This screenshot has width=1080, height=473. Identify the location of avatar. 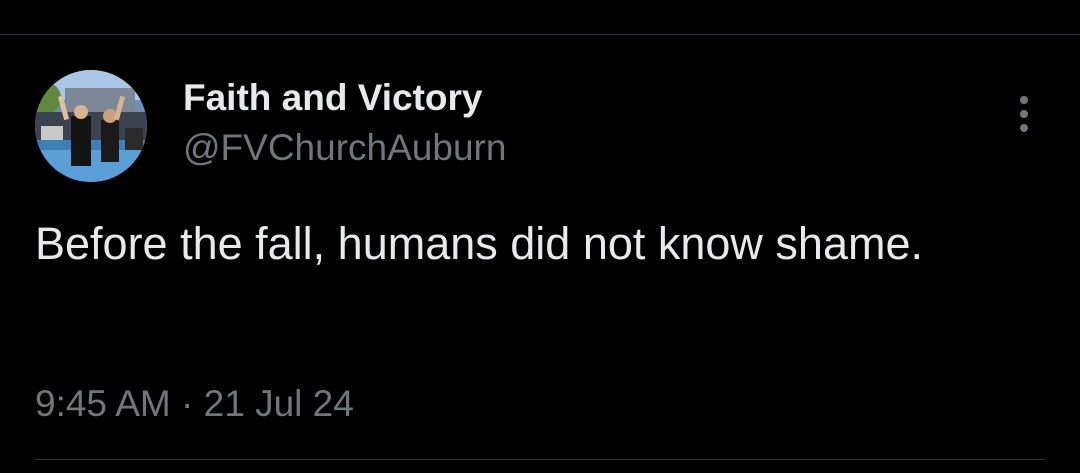
(91, 126).